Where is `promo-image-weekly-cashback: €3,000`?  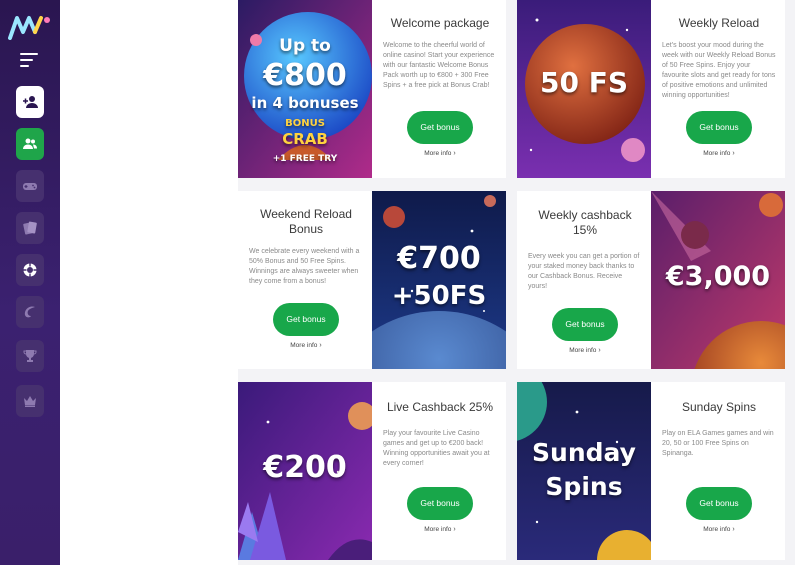 promo-image-weekly-cashback: €3,000 is located at coordinates (718, 280).